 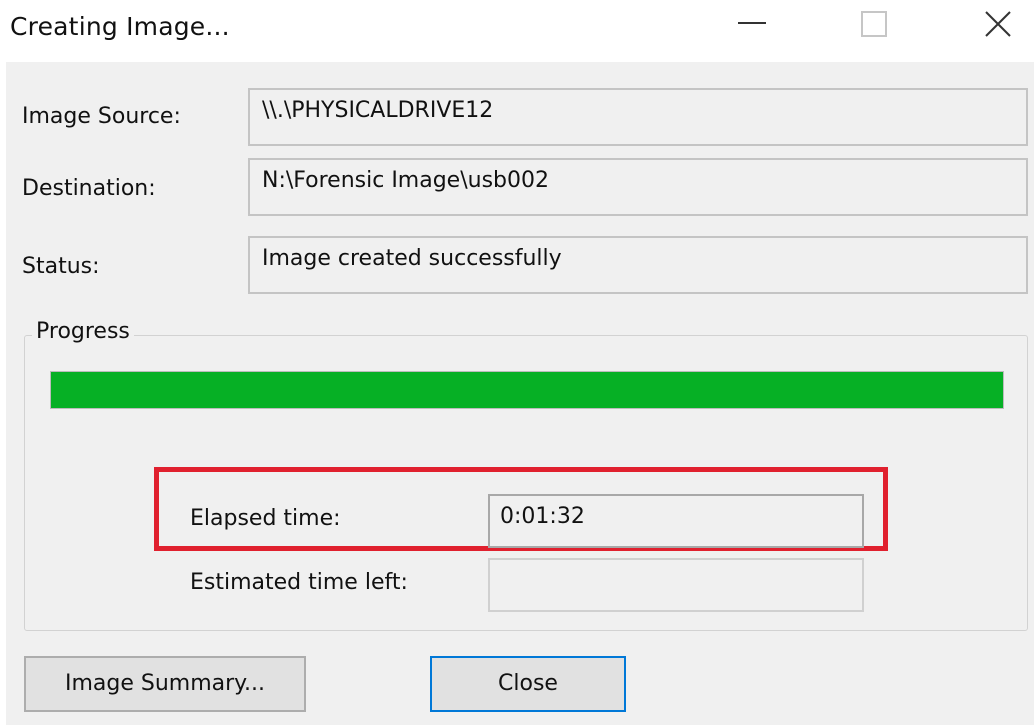 What do you see at coordinates (638, 265) in the screenshot?
I see `status-field: Image created successfully` at bounding box center [638, 265].